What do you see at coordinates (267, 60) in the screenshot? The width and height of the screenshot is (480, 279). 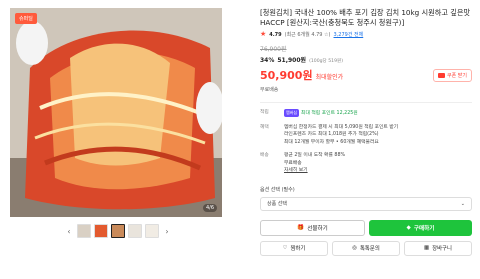 I see `discount-percent: 34%` at bounding box center [267, 60].